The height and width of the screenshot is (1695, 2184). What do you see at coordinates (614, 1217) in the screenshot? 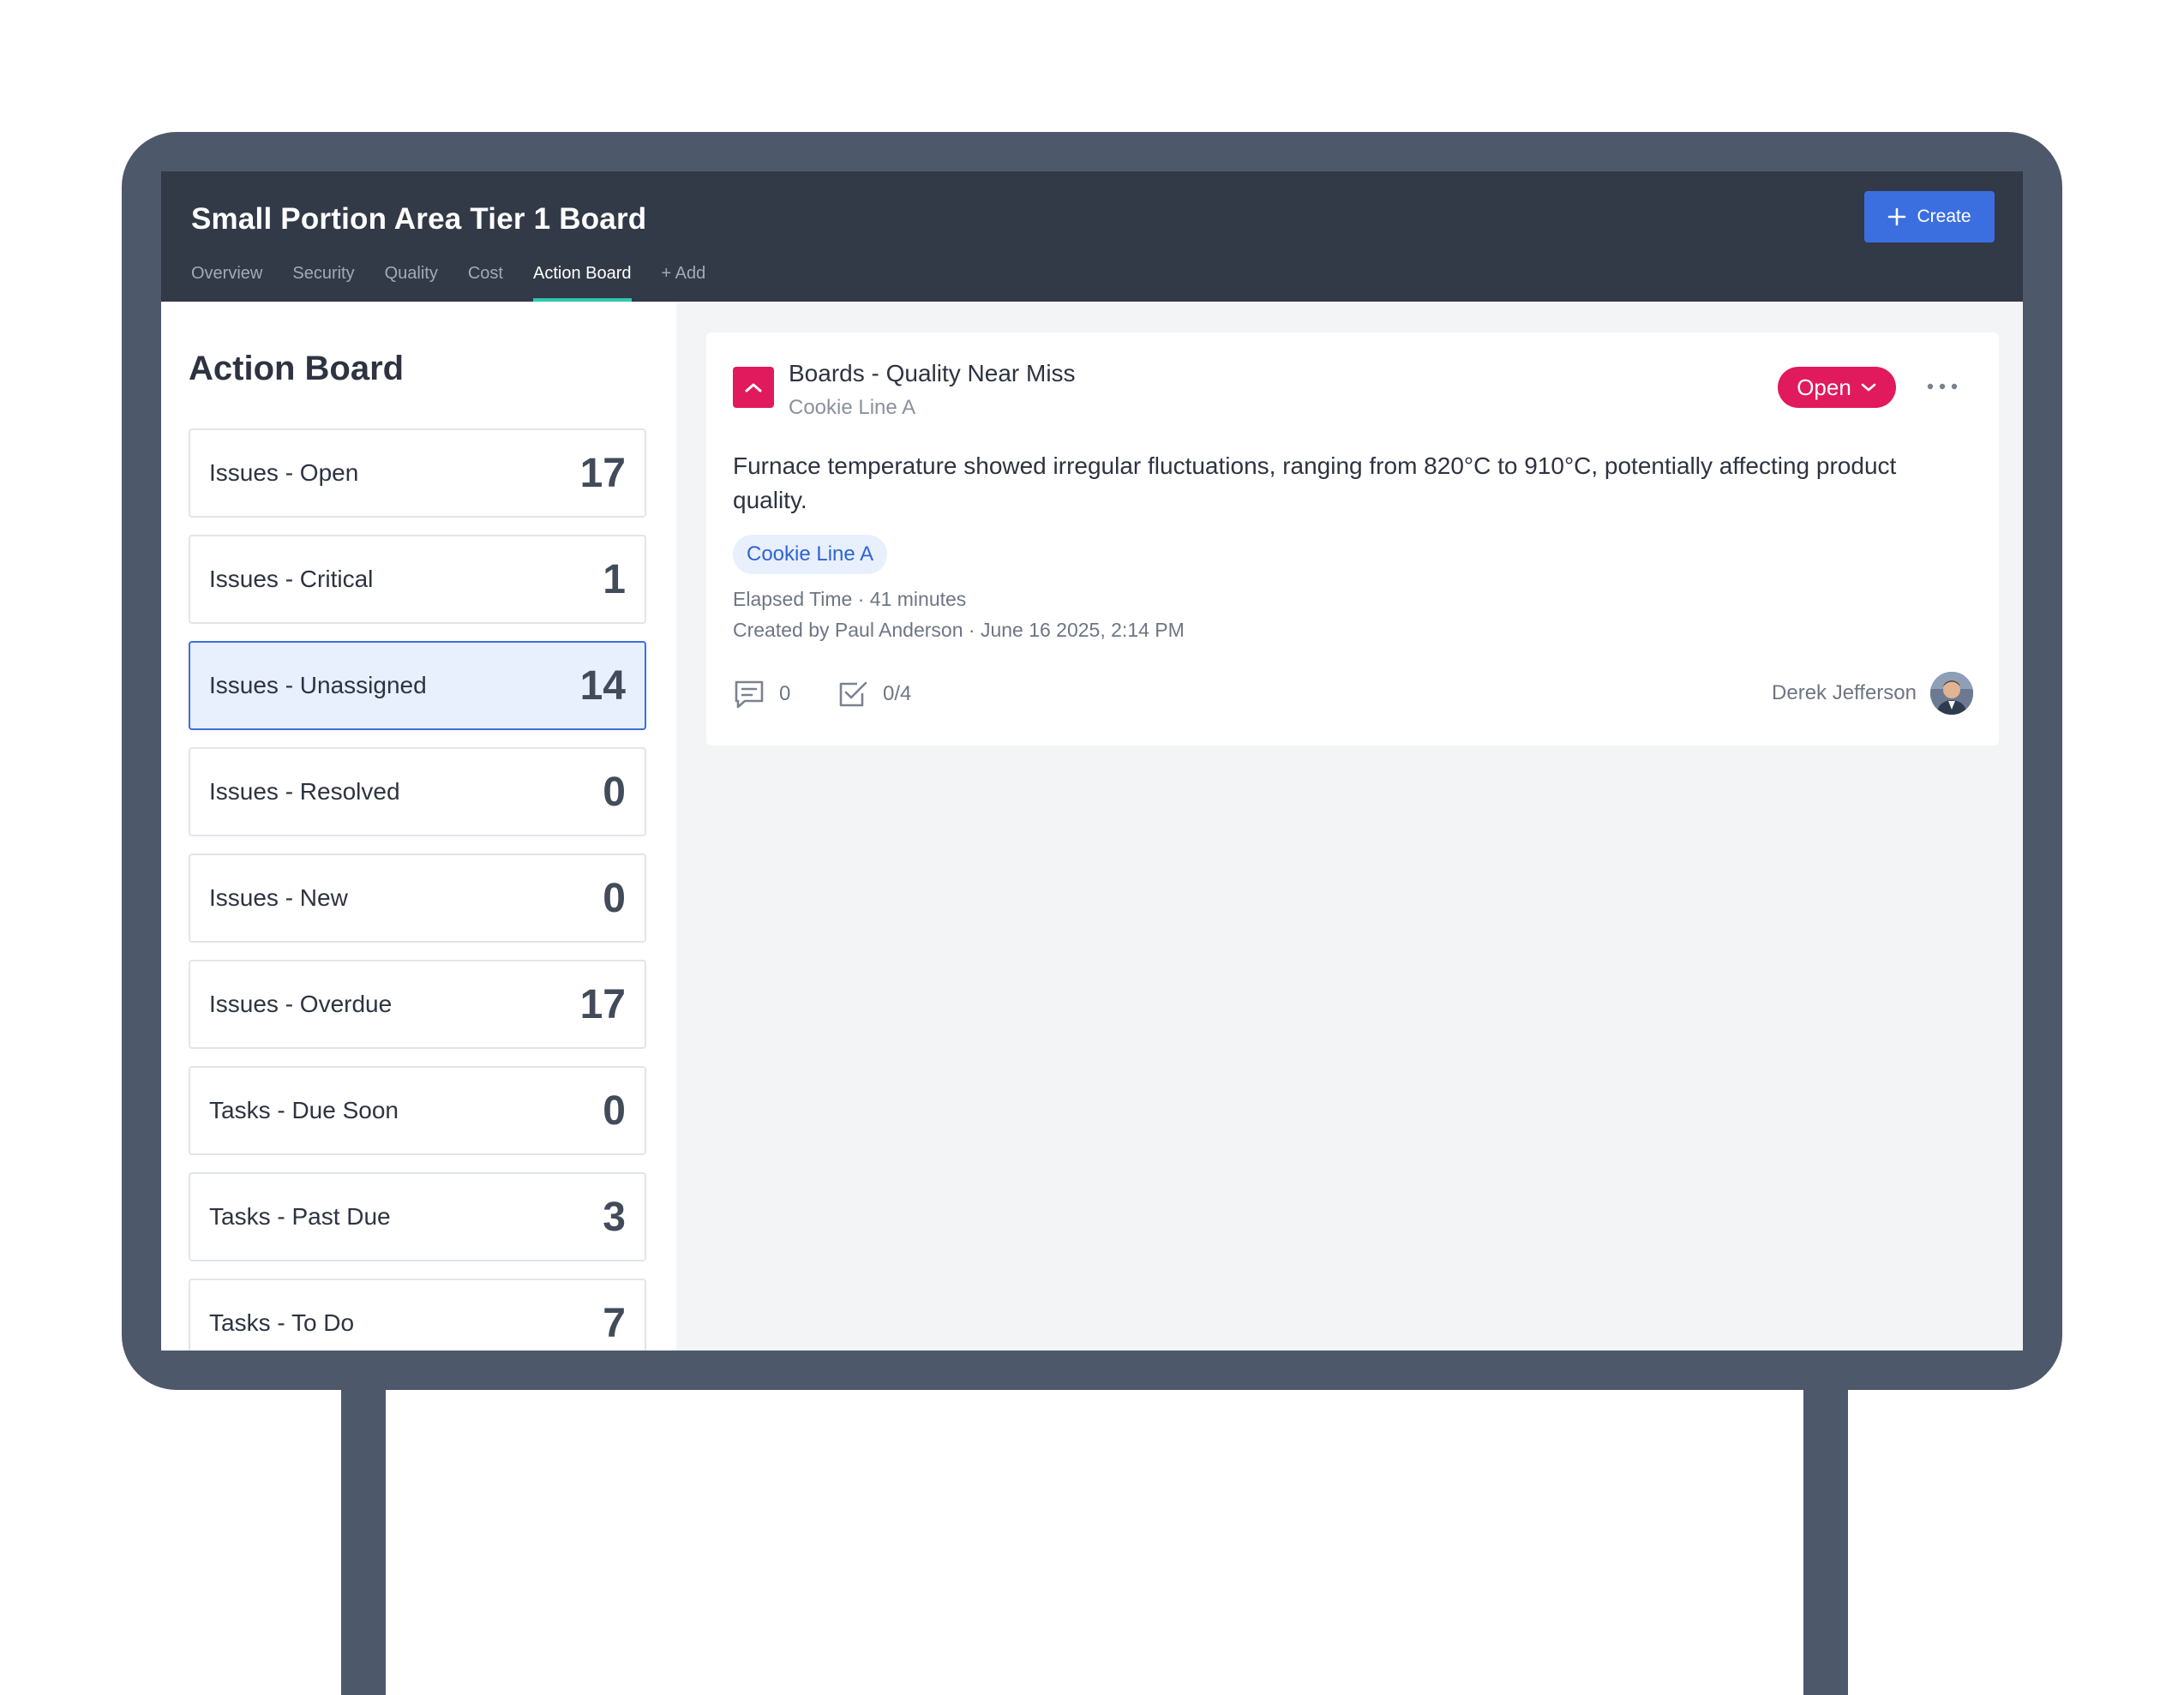
I see `stat-value: 3` at bounding box center [614, 1217].